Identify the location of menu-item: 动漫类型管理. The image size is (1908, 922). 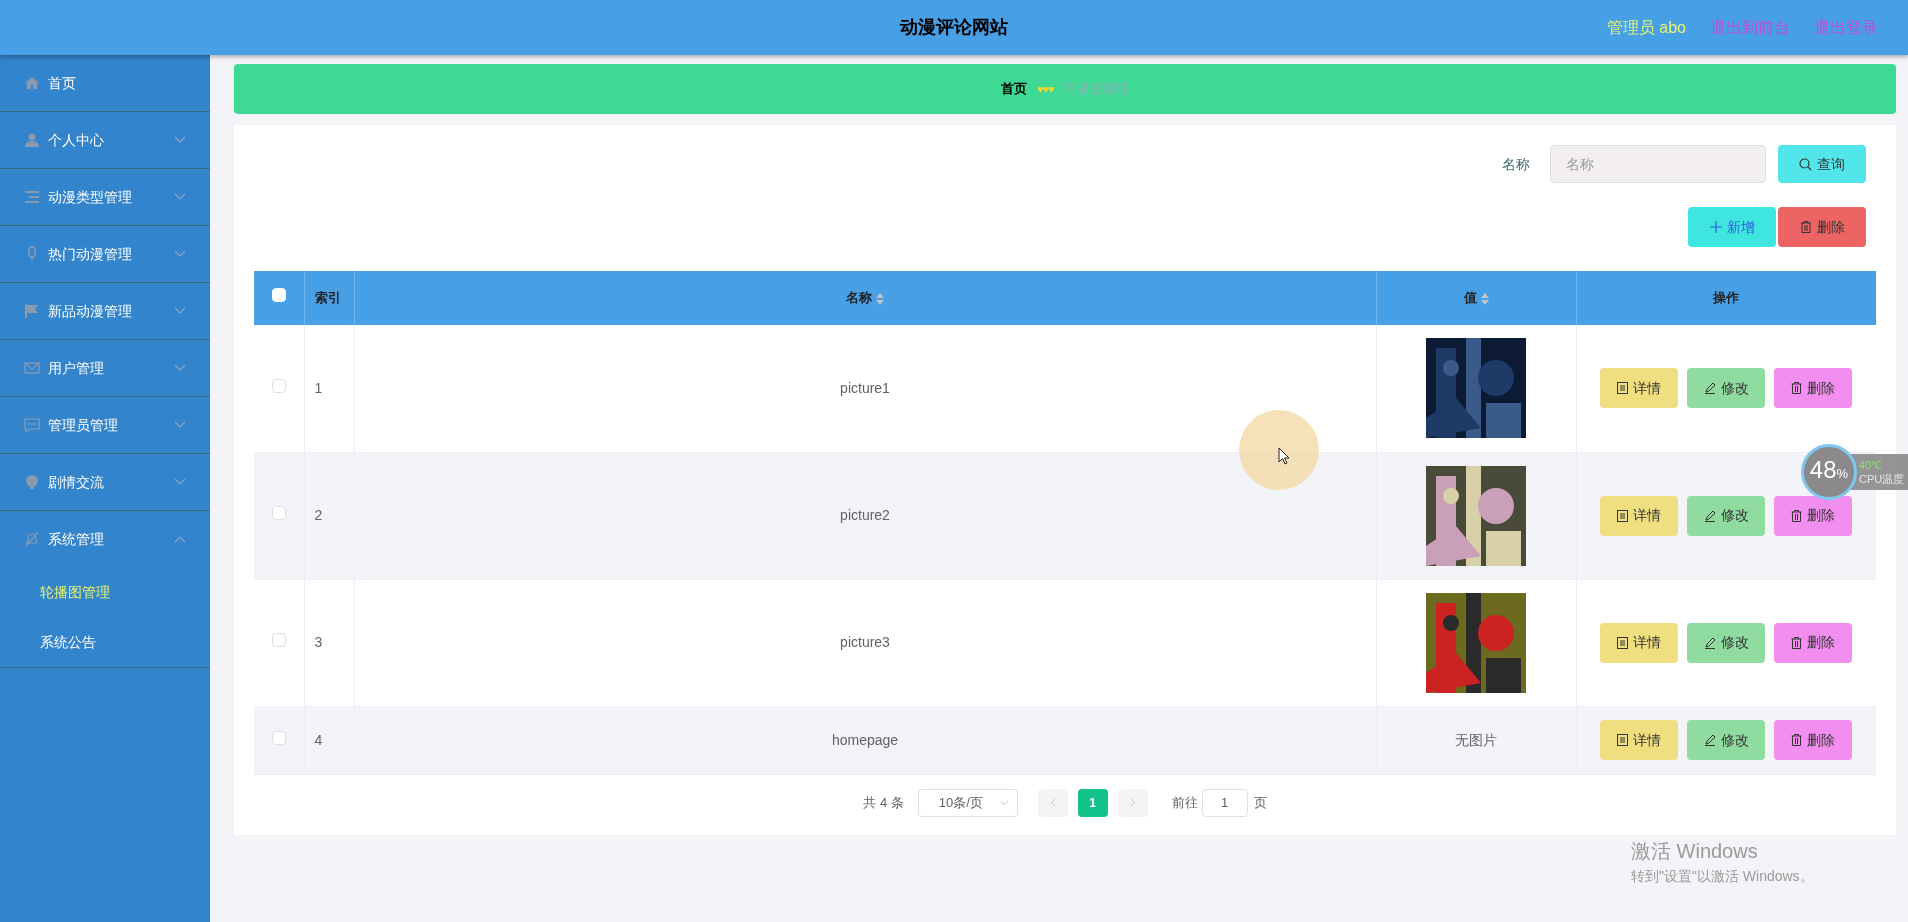
(105, 197).